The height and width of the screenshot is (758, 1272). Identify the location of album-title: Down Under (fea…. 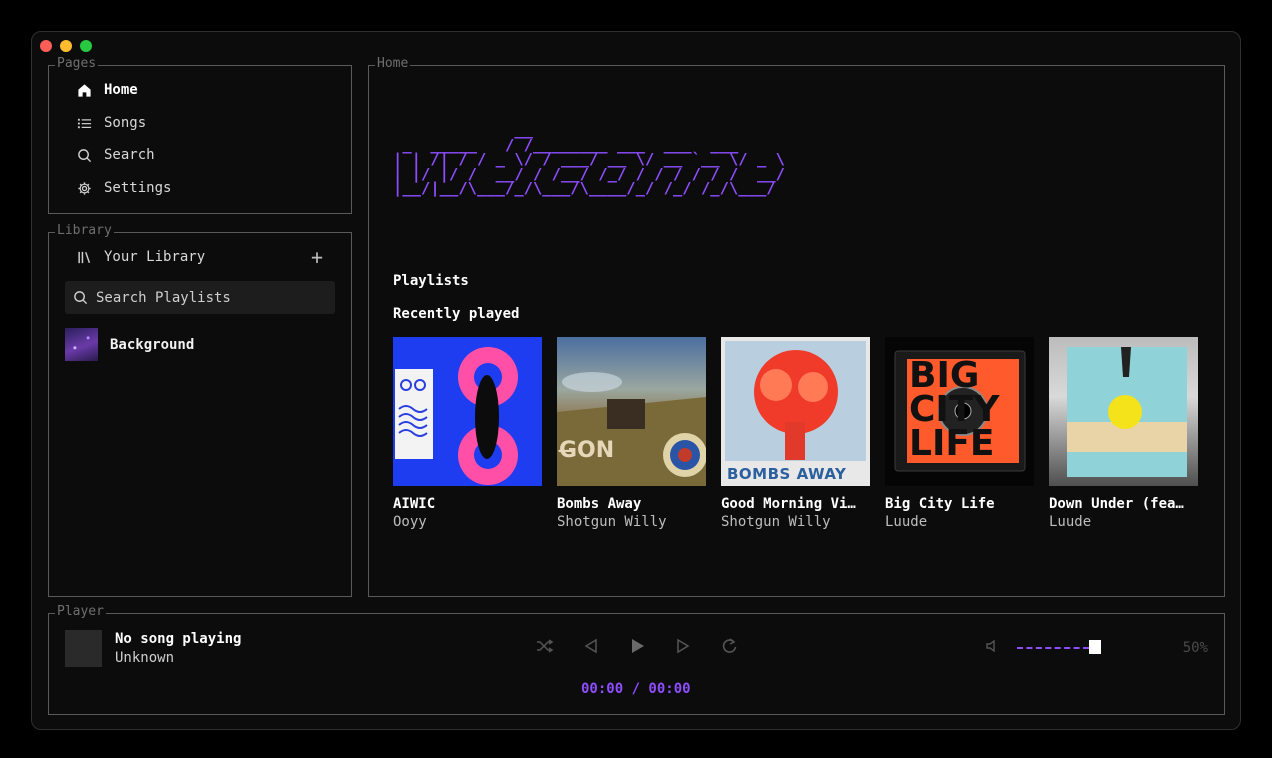
(1116, 504).